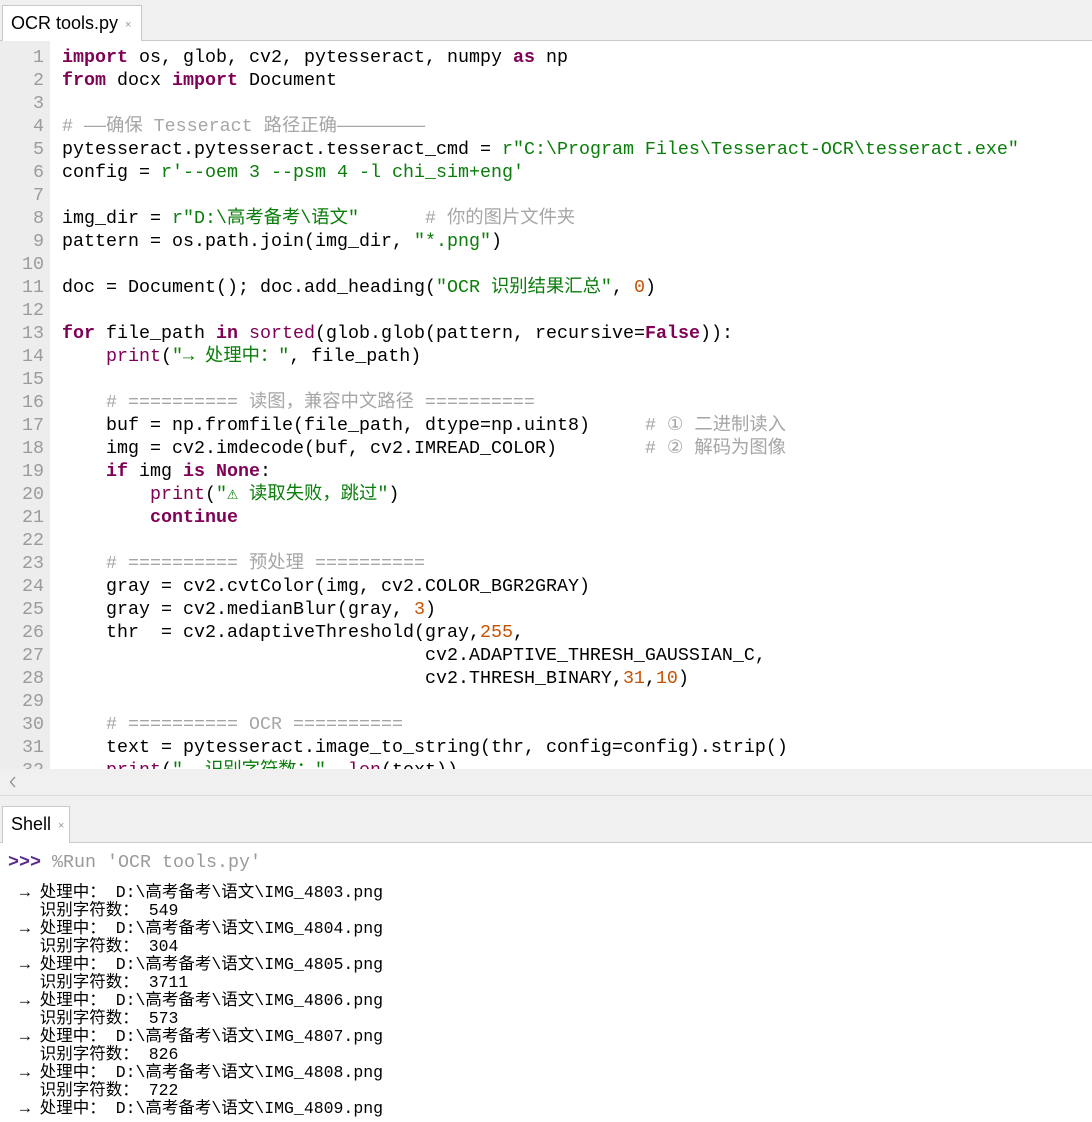  I want to click on syntax-token-number: 31, so click(633, 678).